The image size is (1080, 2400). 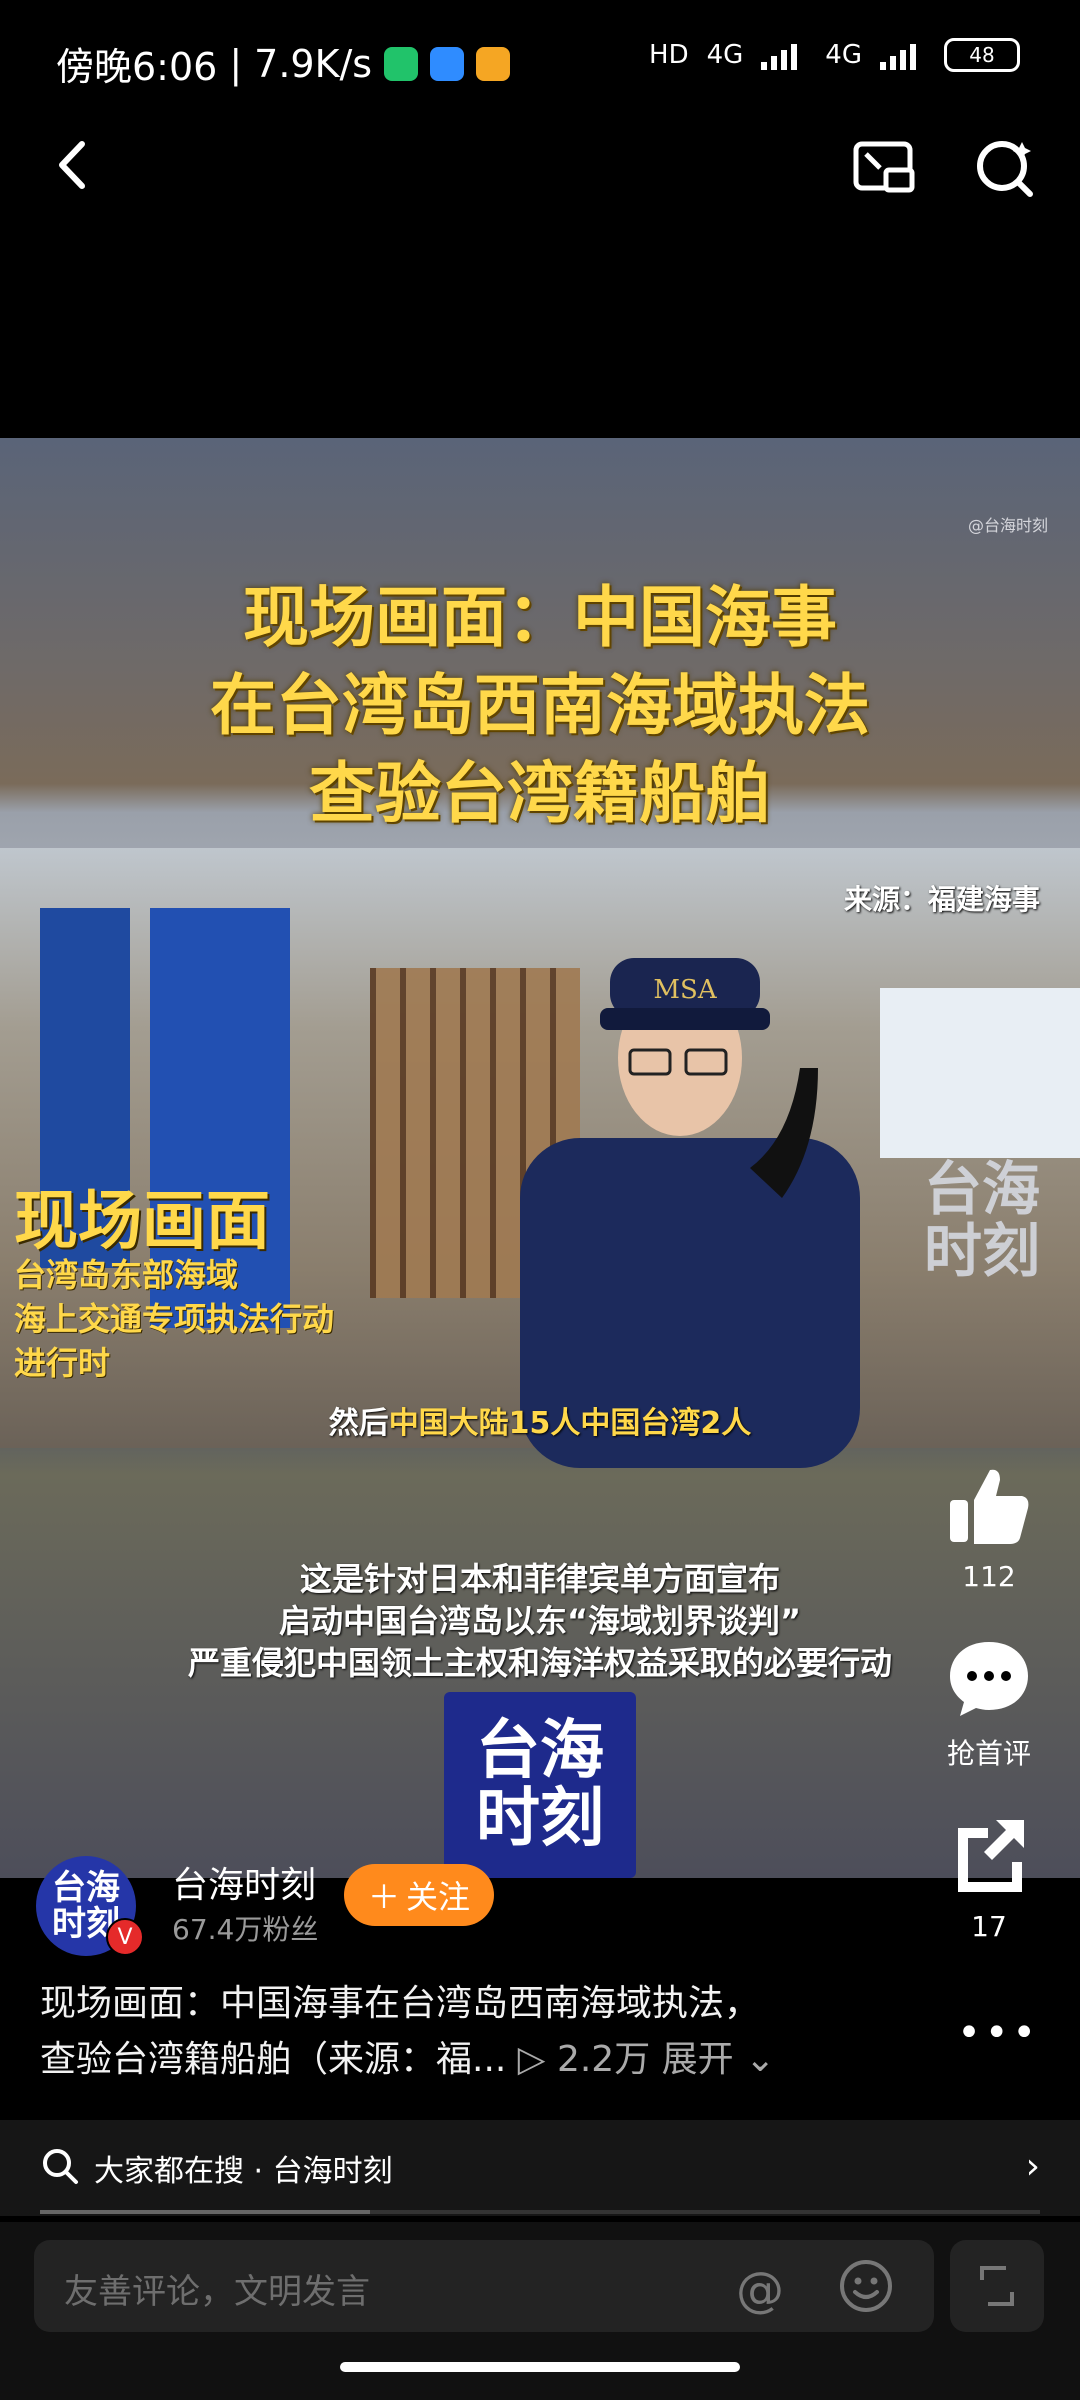 I want to click on hd-indicator: HD, so click(x=669, y=55).